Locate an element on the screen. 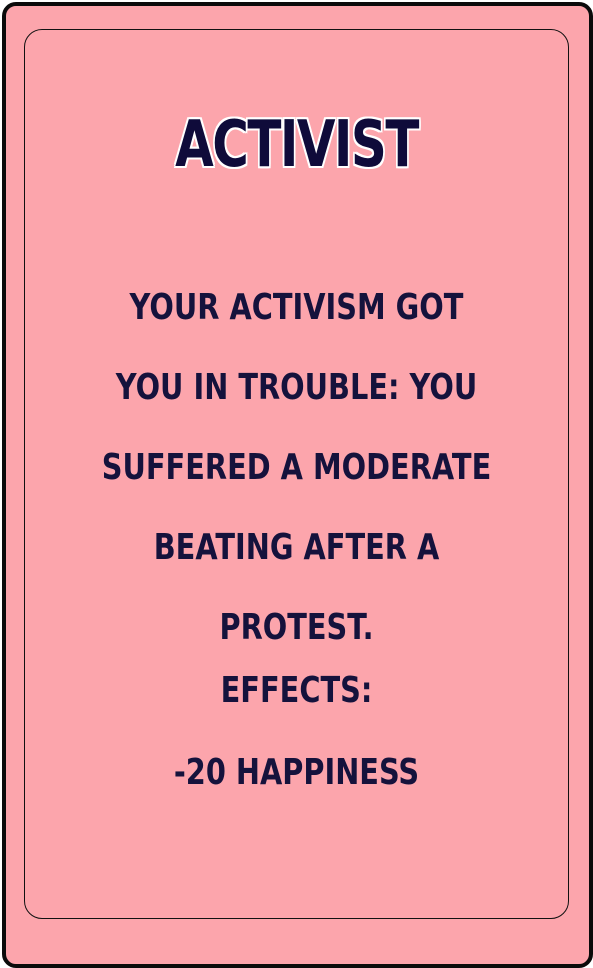 Image resolution: width=593 pixels, height=968 pixels. effect-happiness: -20 HAPPINESS is located at coordinates (296, 772).